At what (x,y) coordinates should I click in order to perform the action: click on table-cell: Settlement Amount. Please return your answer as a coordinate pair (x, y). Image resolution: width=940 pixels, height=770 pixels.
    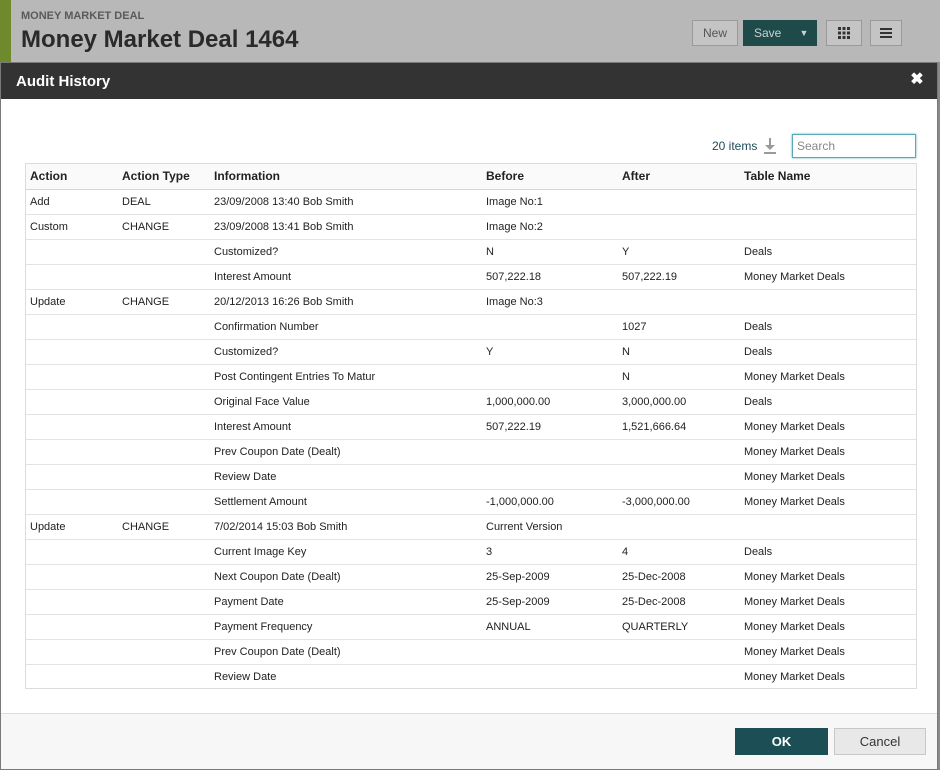
    Looking at the image, I should click on (346, 502).